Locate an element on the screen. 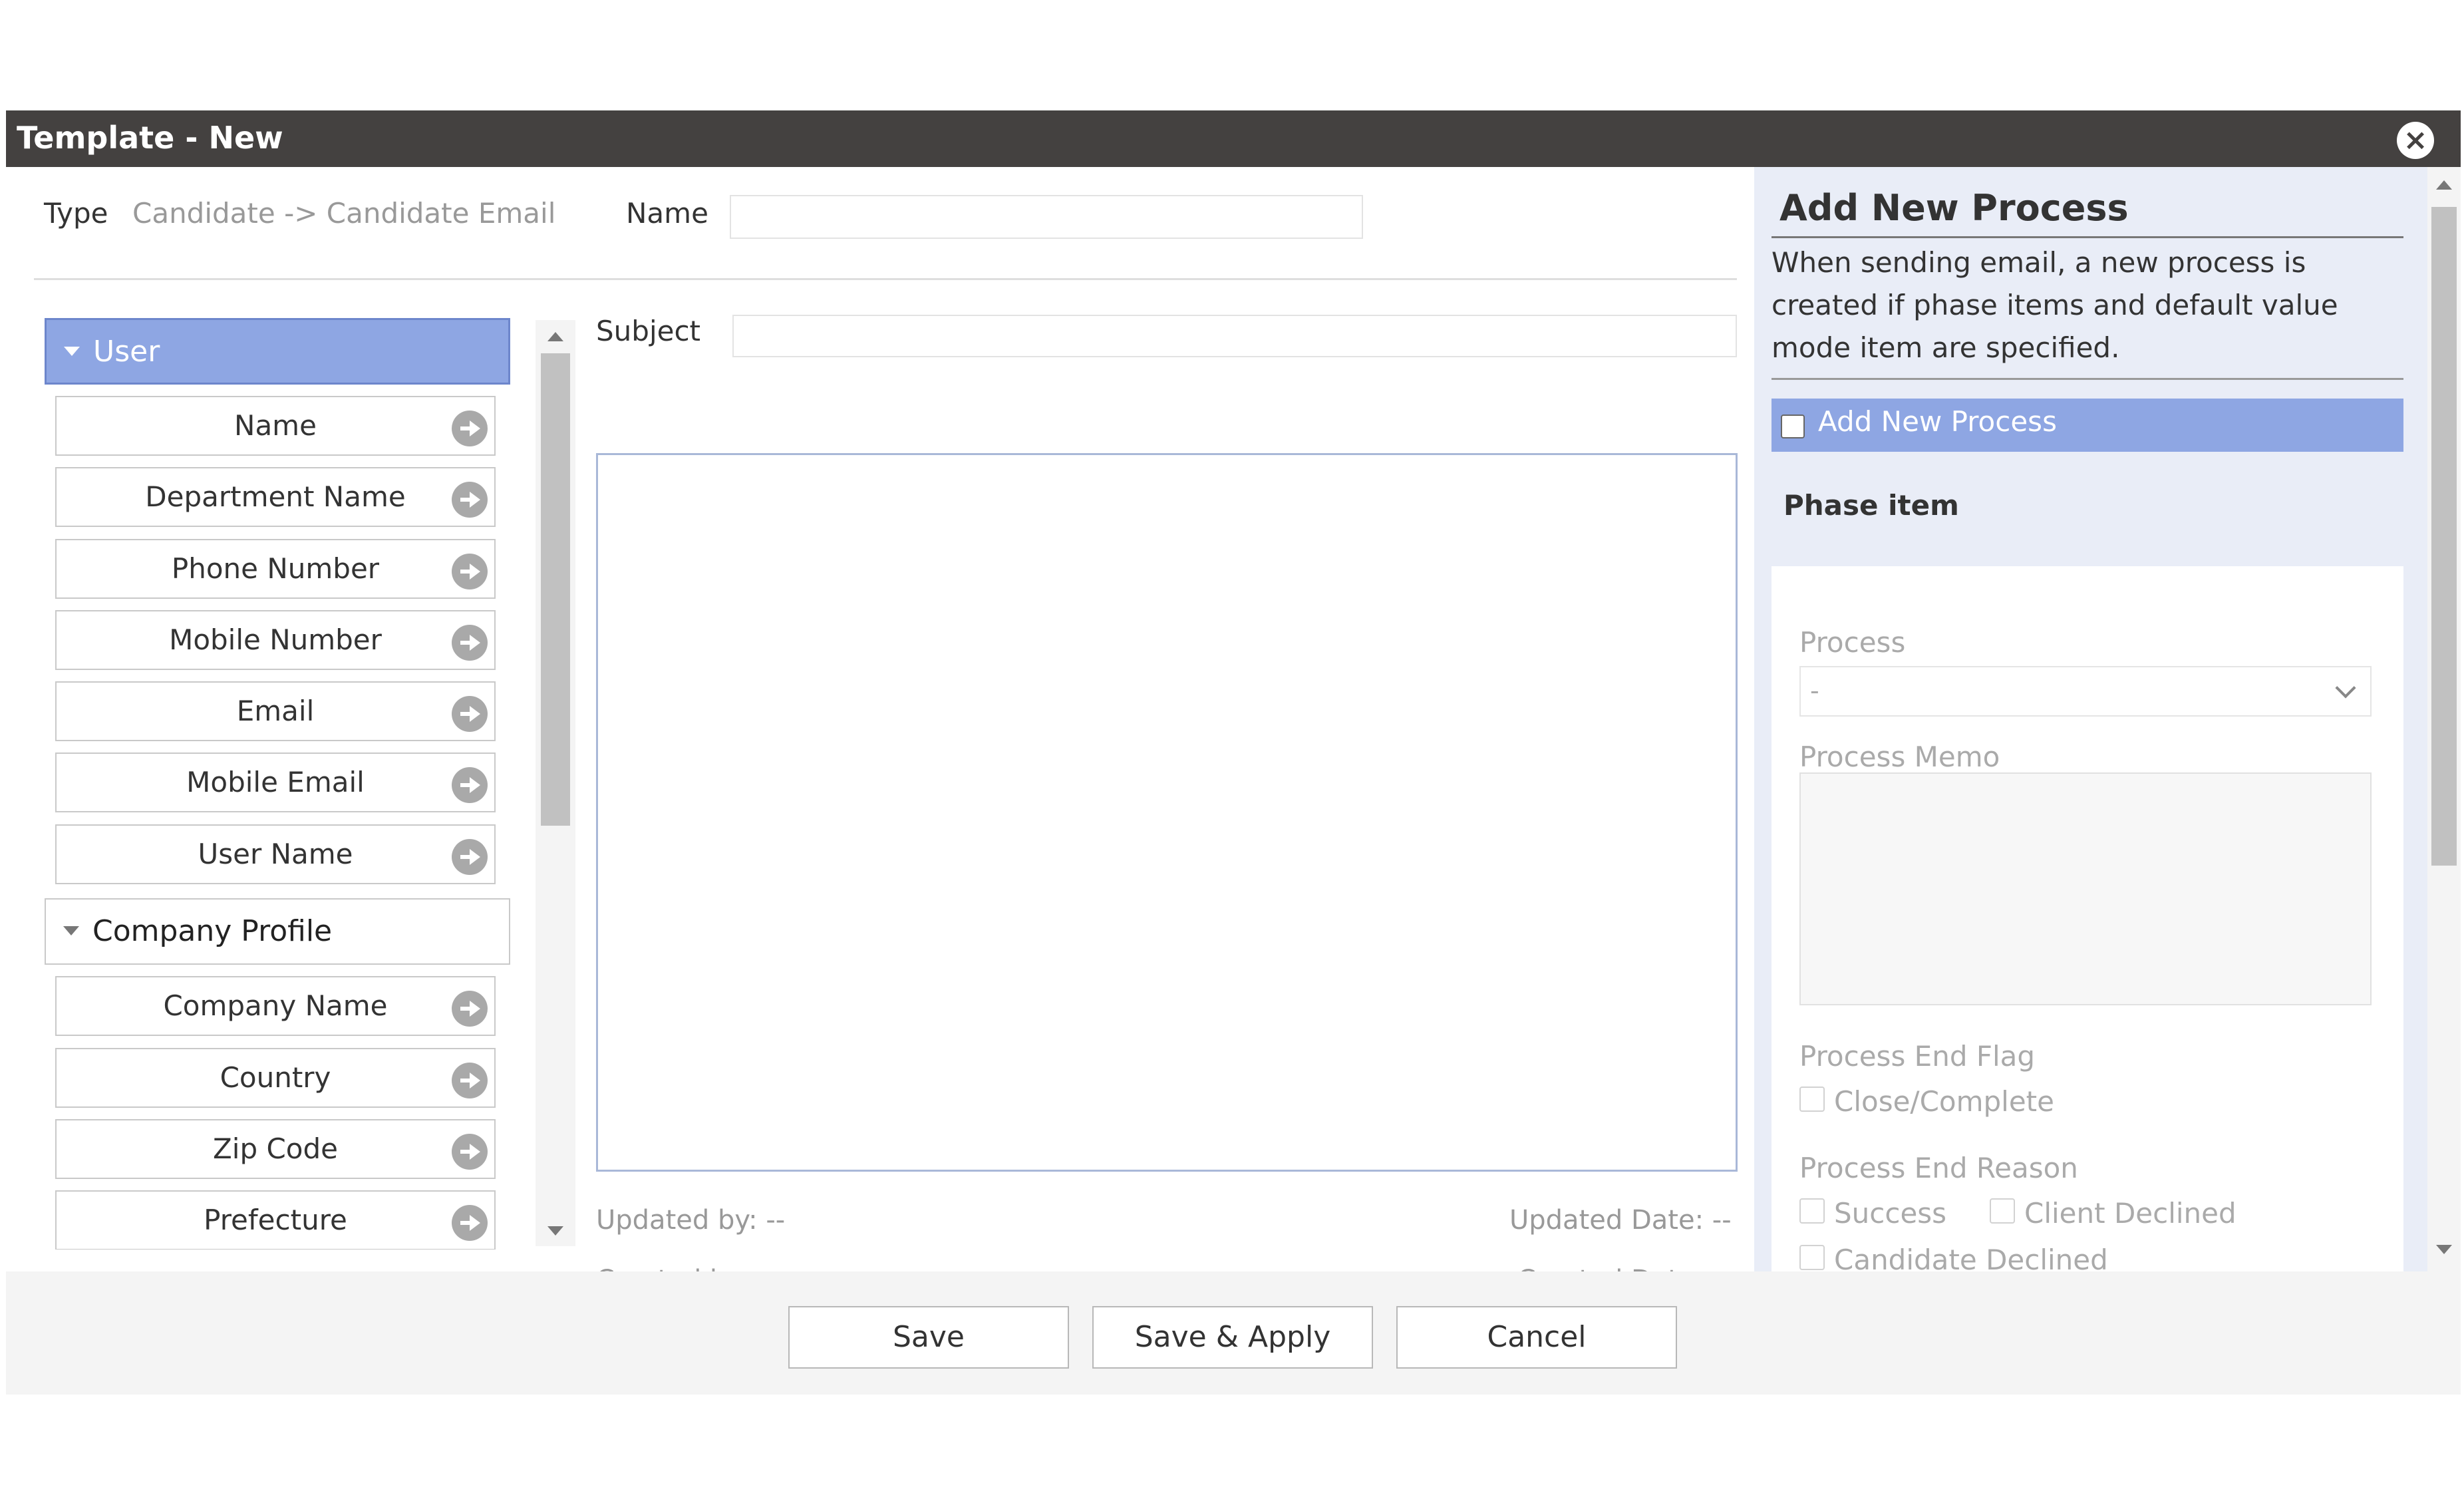  close-complete-label: Close/Complete is located at coordinates (1944, 1101).